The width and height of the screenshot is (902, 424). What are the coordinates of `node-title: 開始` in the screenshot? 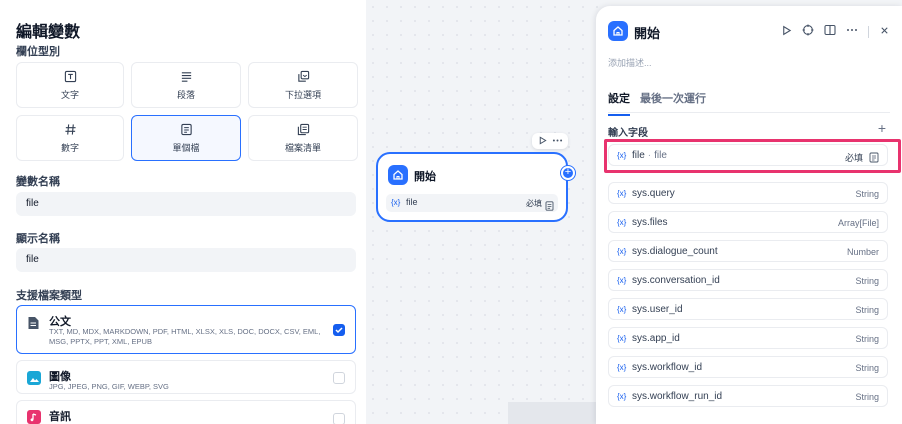 It's located at (425, 177).